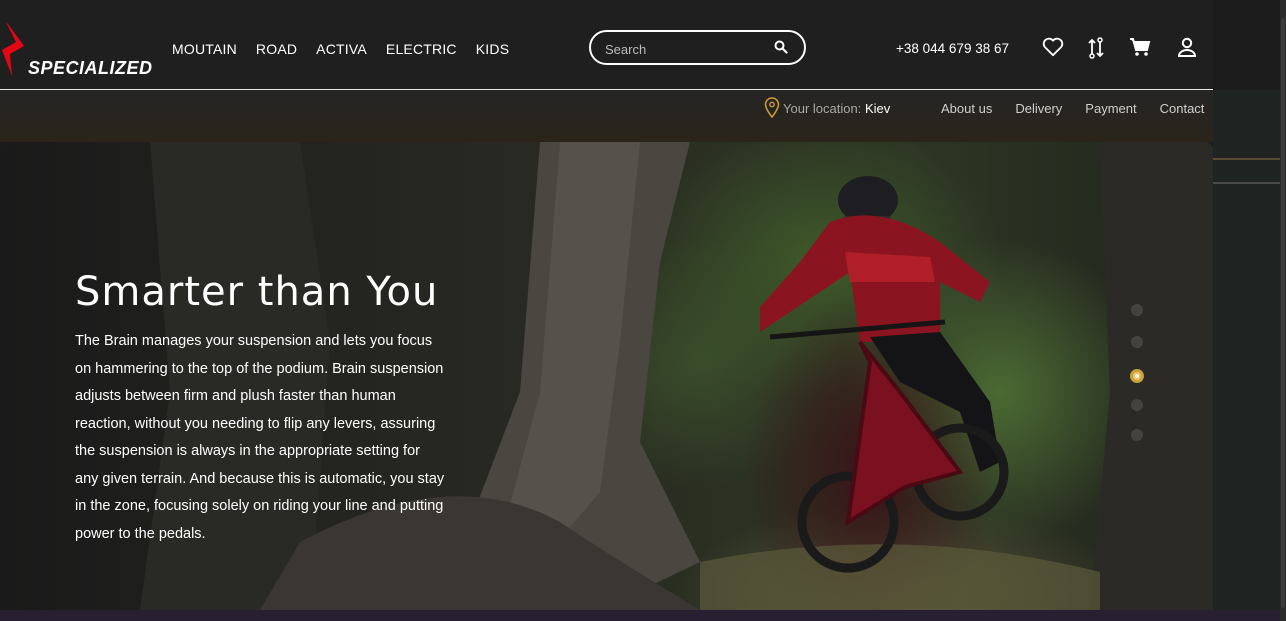 Image resolution: width=1286 pixels, height=621 pixels. Describe the element at coordinates (640, 615) in the screenshot. I see `taskbar-strip` at that location.